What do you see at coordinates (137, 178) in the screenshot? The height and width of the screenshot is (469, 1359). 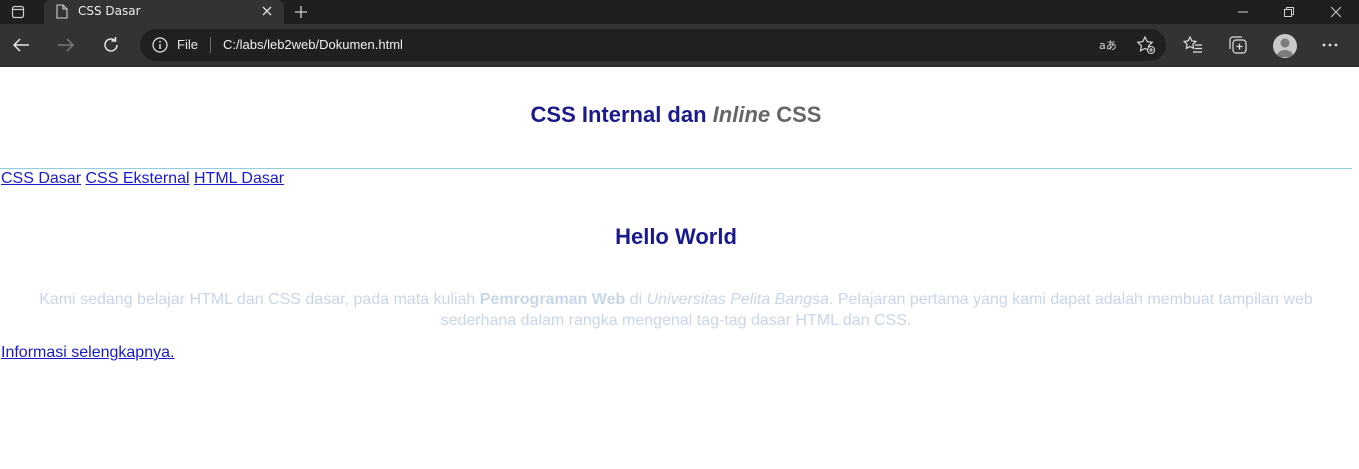 I see `link-css-eksternal: CSS Eksternal` at bounding box center [137, 178].